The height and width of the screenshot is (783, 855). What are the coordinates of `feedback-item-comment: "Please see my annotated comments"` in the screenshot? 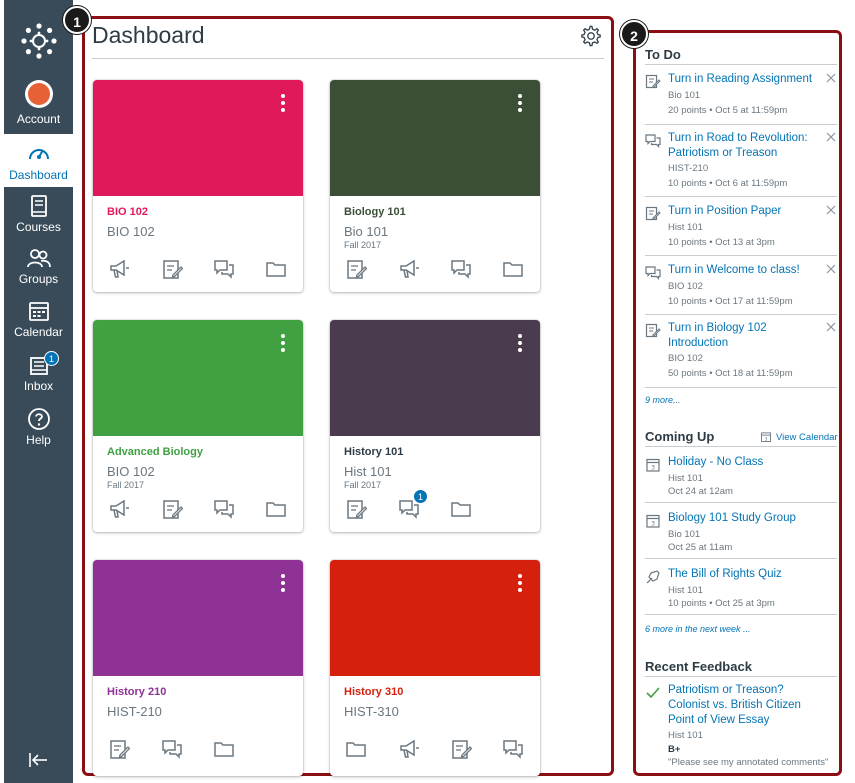 It's located at (748, 762).